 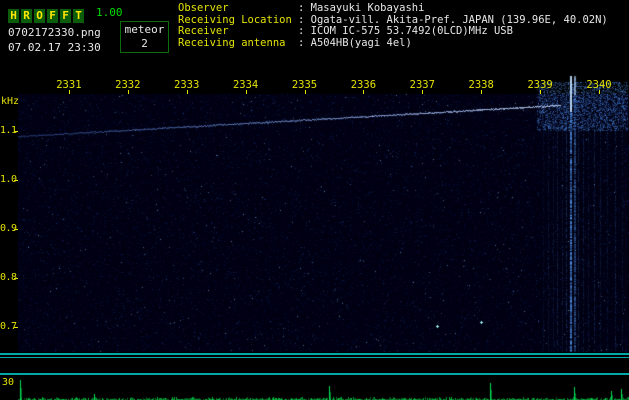 What do you see at coordinates (355, 42) in the screenshot?
I see `station-info-value: : A504HB(yagi 4el)` at bounding box center [355, 42].